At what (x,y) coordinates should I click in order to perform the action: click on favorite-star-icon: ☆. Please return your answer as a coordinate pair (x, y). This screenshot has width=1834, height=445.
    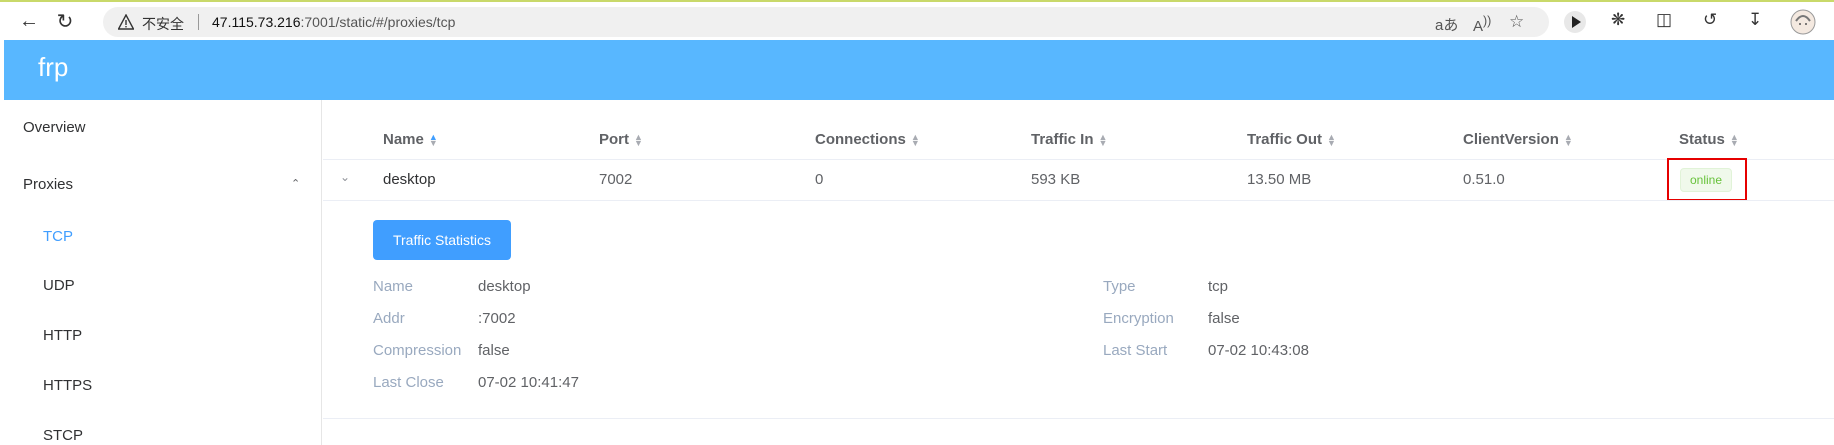
    Looking at the image, I should click on (1516, 22).